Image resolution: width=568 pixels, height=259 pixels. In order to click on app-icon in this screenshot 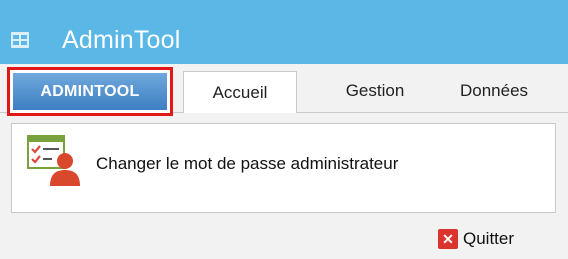, I will do `click(20, 40)`.